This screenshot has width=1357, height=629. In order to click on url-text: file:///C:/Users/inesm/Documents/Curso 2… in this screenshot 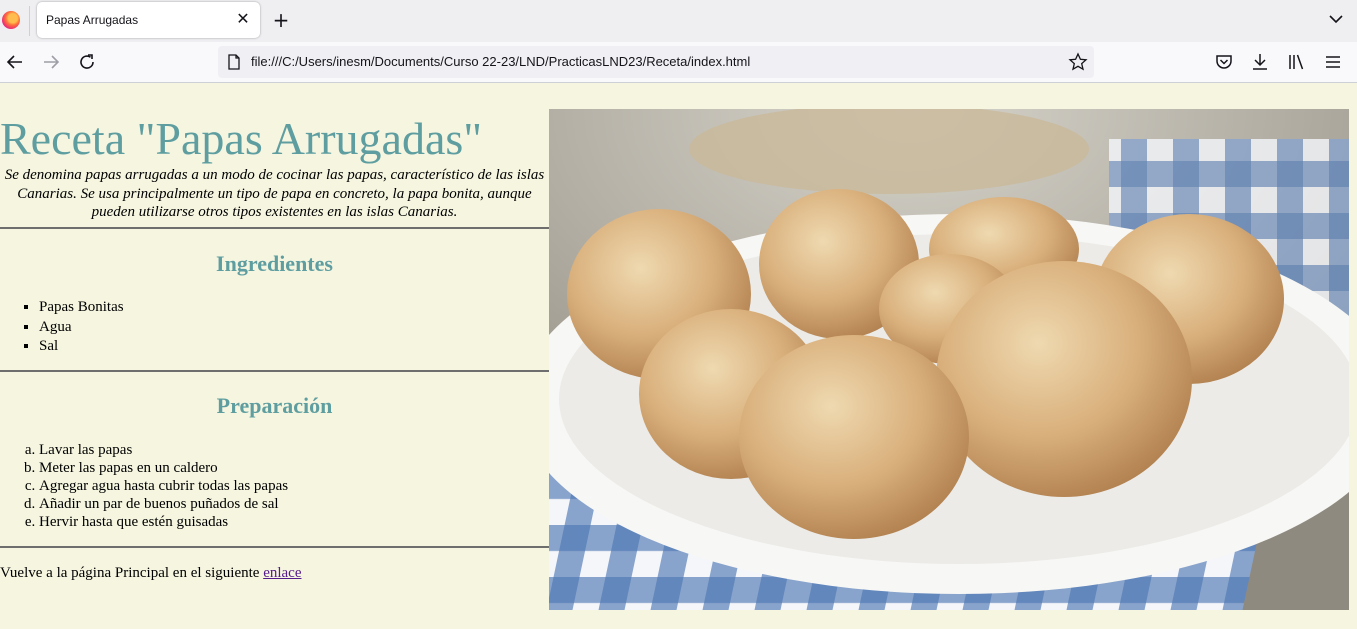, I will do `click(501, 61)`.